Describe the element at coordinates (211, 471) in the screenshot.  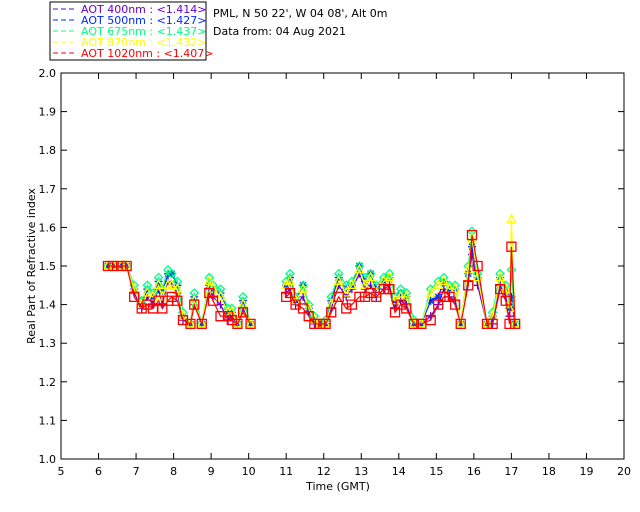
I see `x-tick-label: 9` at that location.